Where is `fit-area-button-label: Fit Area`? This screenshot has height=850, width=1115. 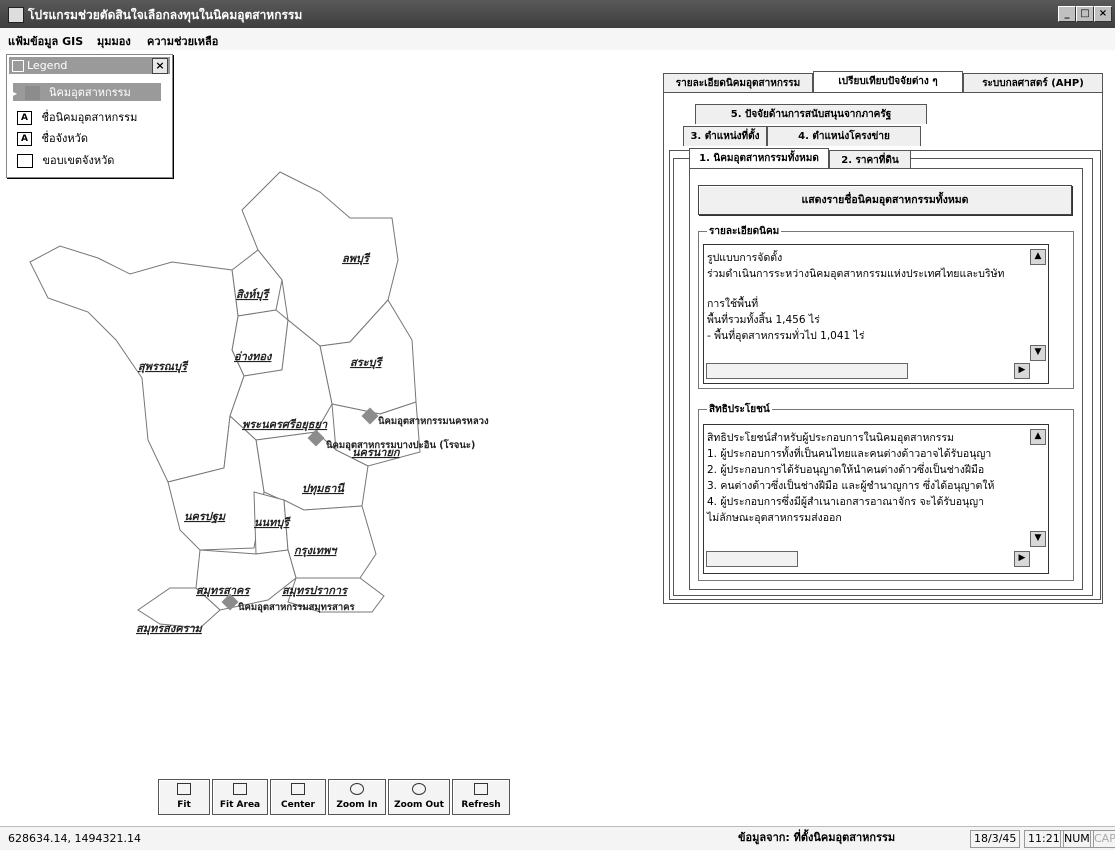
fit-area-button-label: Fit Area is located at coordinates (240, 805).